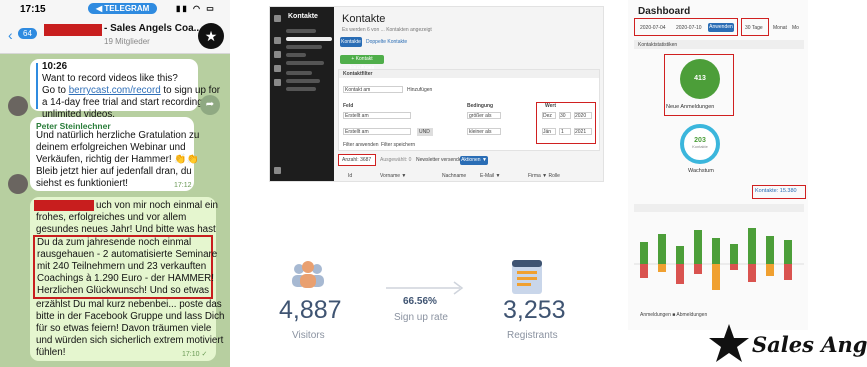 The width and height of the screenshot is (867, 367). What do you see at coordinates (357, 74) in the screenshot?
I see `filter-title: Kontaktfilter` at bounding box center [357, 74].